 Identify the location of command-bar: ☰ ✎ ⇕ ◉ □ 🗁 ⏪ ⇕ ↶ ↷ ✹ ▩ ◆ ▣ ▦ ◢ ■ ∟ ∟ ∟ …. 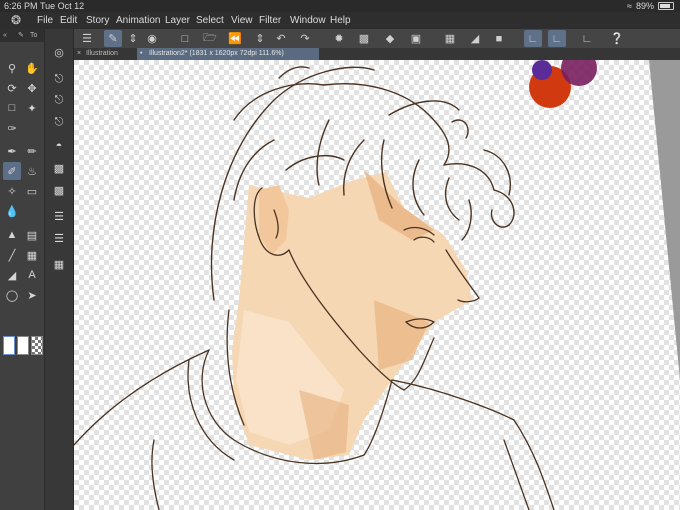
(377, 39).